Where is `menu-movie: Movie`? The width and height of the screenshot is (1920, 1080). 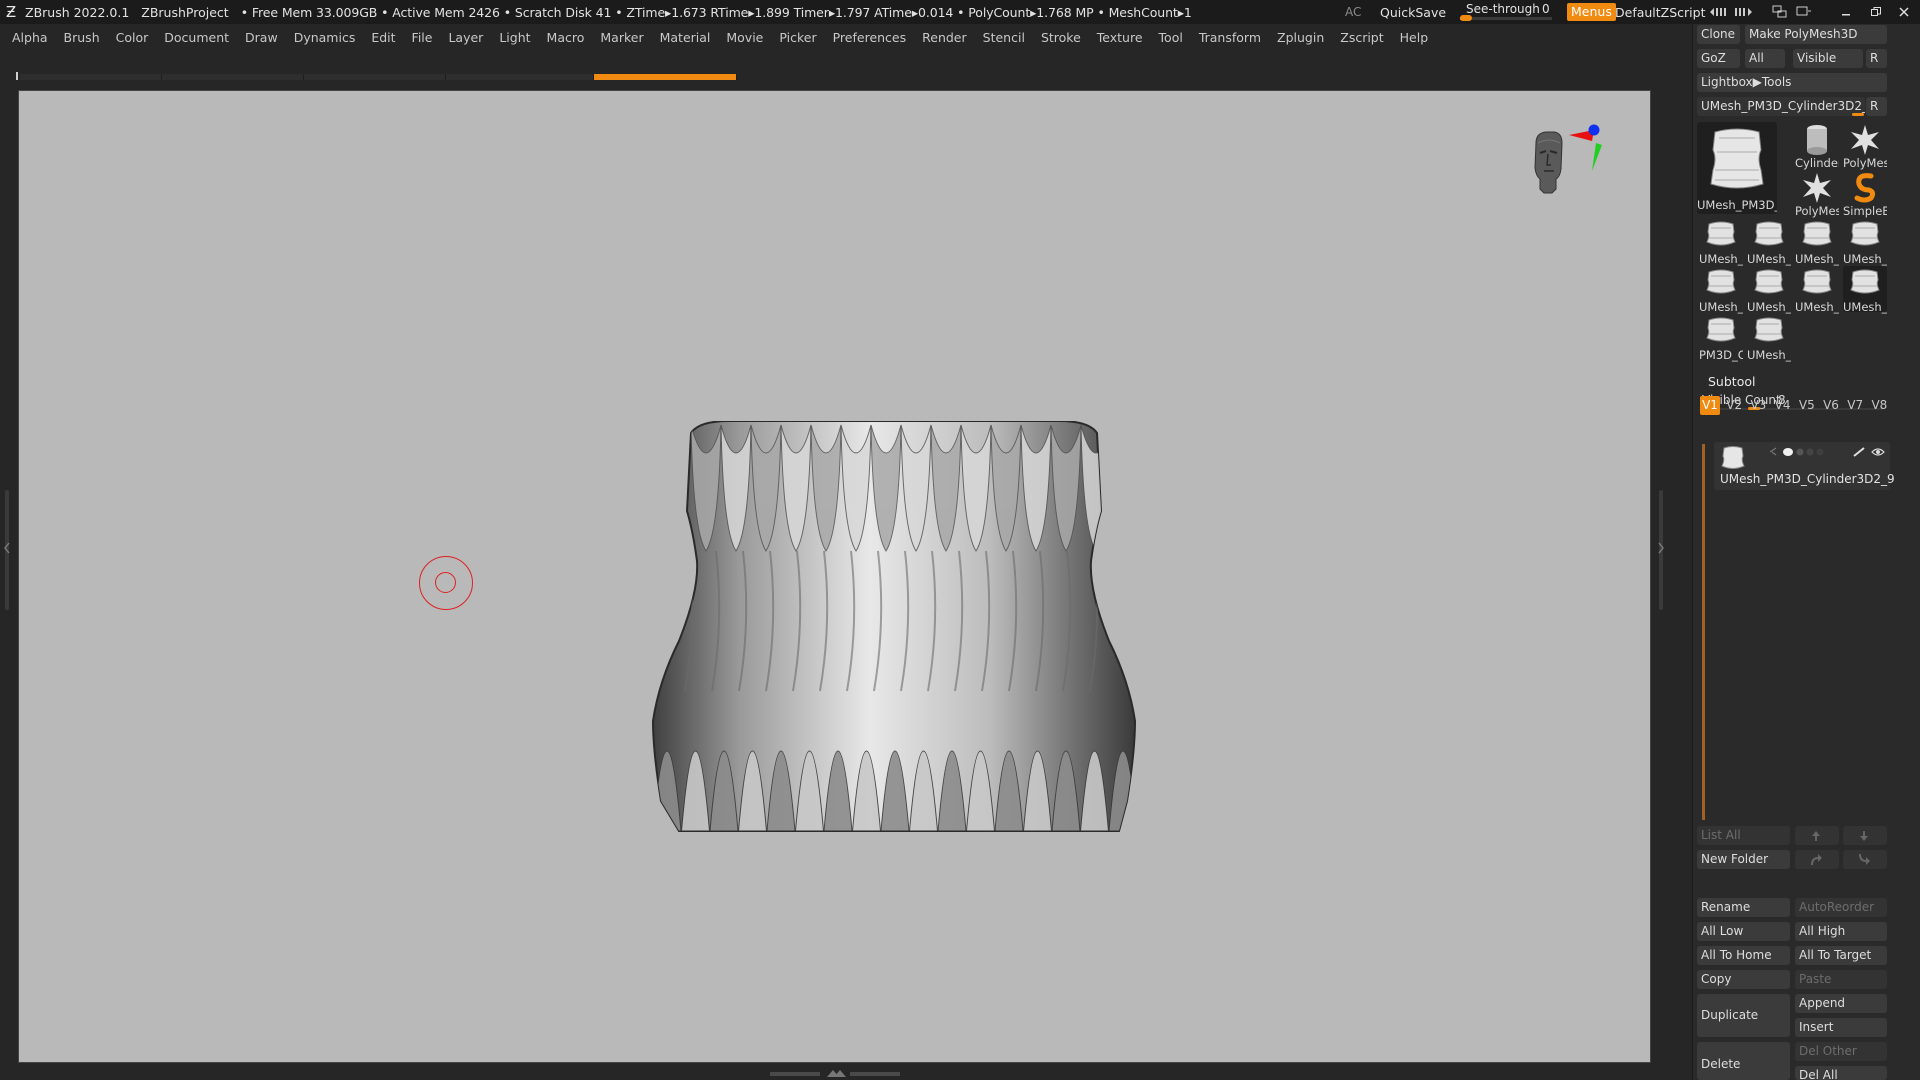 menu-movie: Movie is located at coordinates (744, 37).